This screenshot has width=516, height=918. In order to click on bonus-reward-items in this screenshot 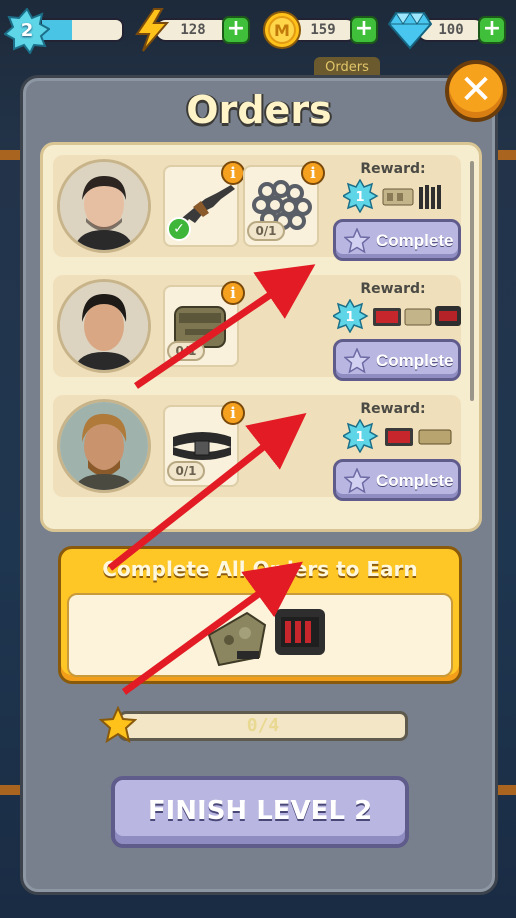, I will do `click(260, 635)`.